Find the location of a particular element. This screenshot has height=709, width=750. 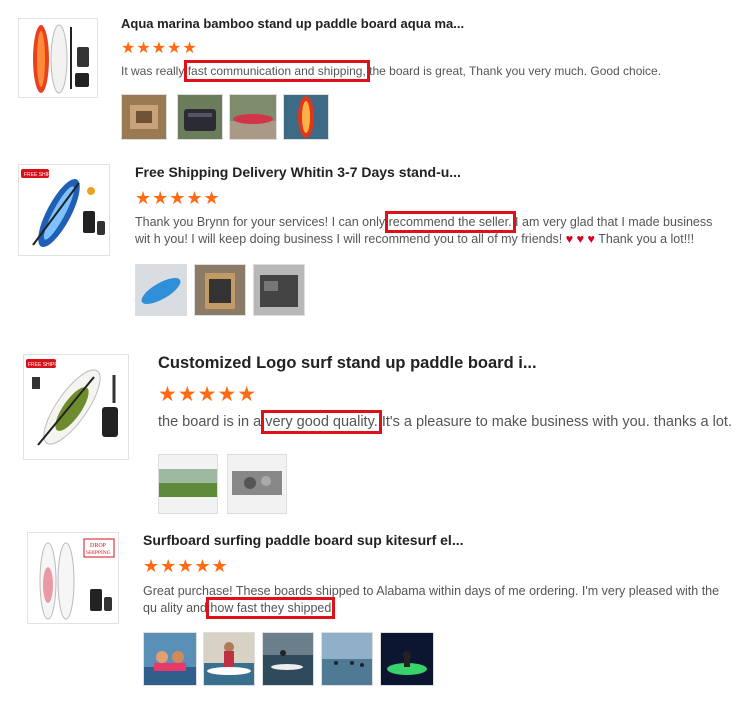

highlight-box: how fast they shipped is located at coordinates (271, 608).